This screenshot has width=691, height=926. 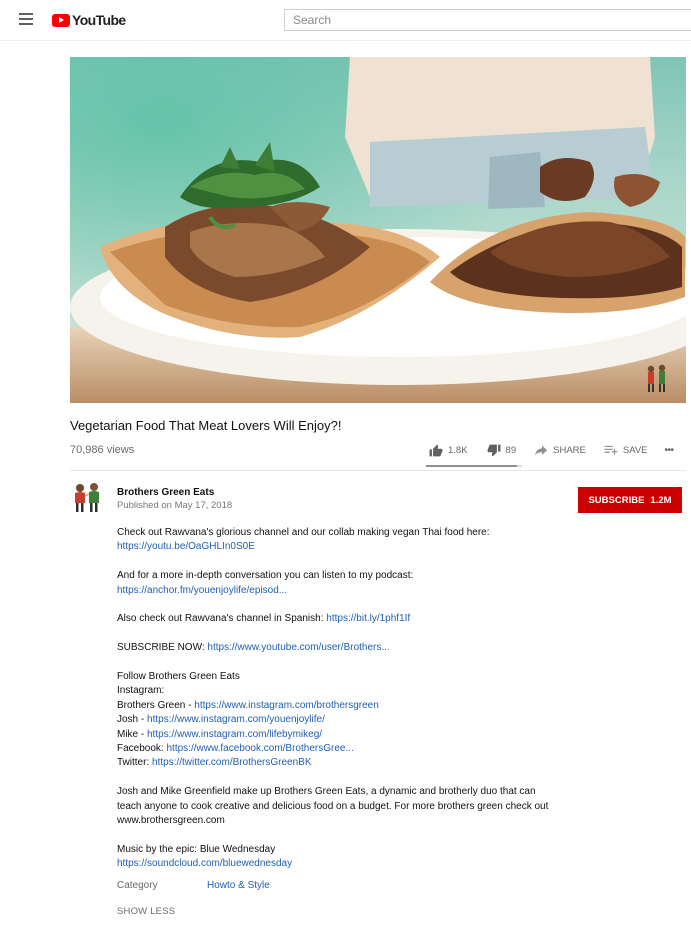 What do you see at coordinates (234, 734) in the screenshot?
I see `instagram-mike-link: https://www.instagram.com/lifebymikeg/` at bounding box center [234, 734].